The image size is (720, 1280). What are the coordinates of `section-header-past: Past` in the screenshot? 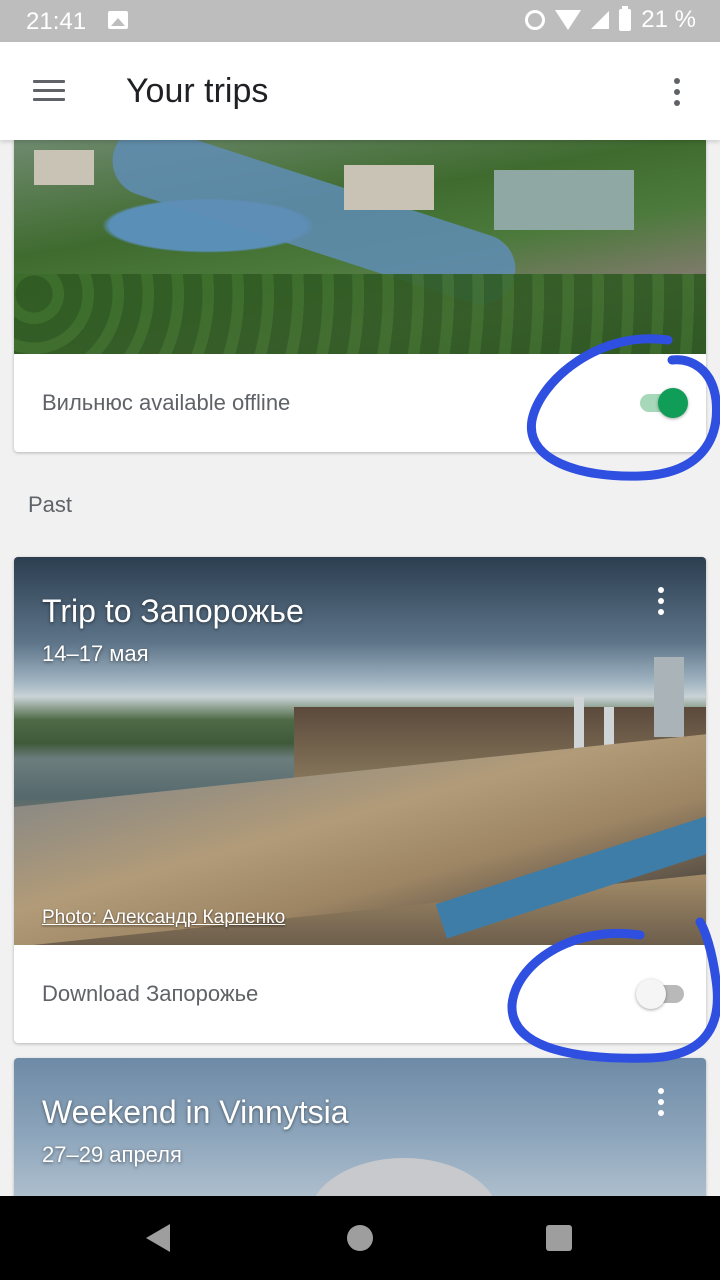 It's located at (50, 504).